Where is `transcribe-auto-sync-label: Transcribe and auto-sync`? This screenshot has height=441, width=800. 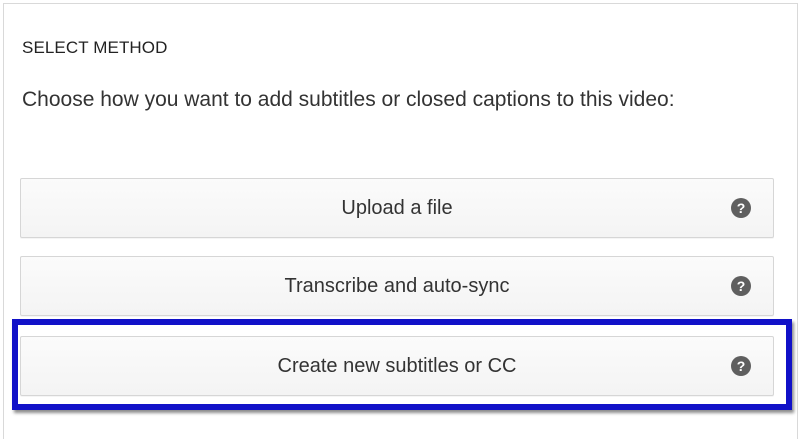 transcribe-auto-sync-label: Transcribe and auto-sync is located at coordinates (397, 285).